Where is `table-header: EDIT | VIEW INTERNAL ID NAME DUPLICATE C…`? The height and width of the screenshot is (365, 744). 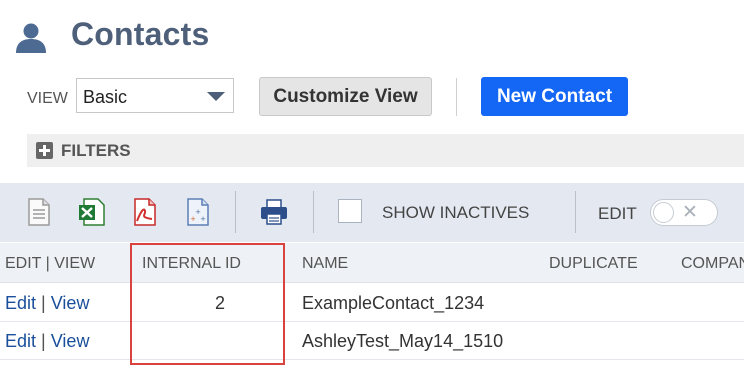
table-header: EDIT | VIEW INTERNAL ID NAME DUPLICATE C… is located at coordinates (372, 263).